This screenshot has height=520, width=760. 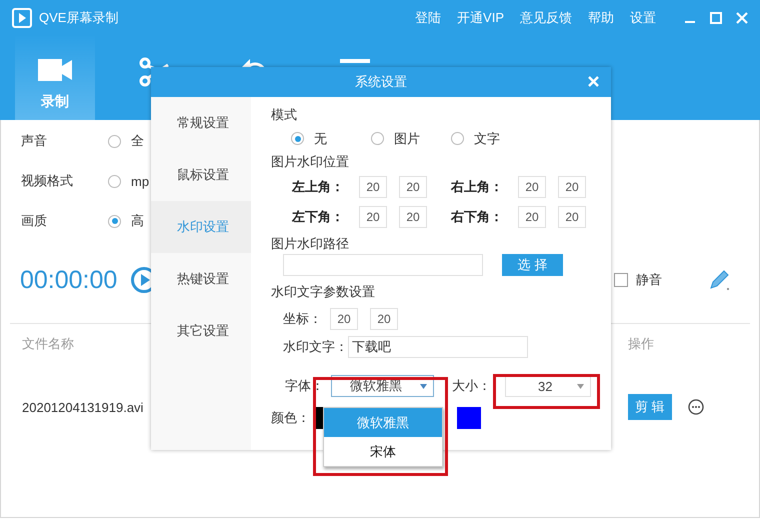 I want to click on column-header: 文件名称, so click(x=48, y=343).